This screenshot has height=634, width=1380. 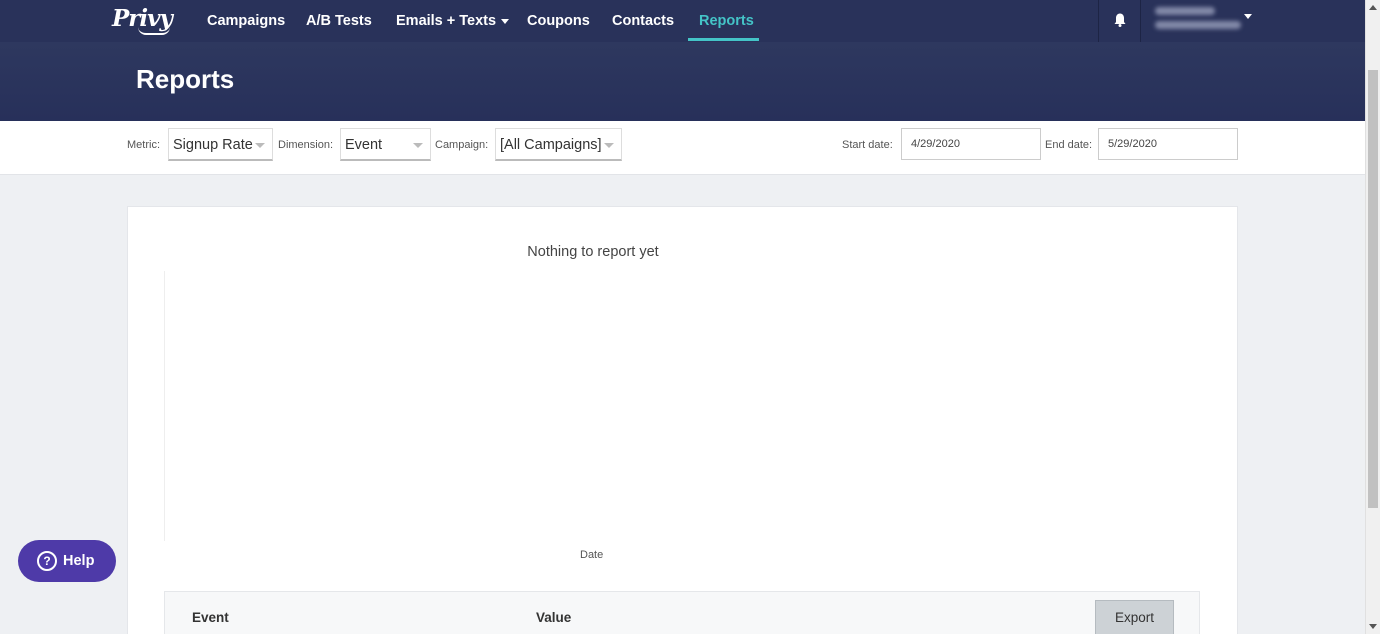 I want to click on chart-x-axis-label: Date, so click(x=592, y=555).